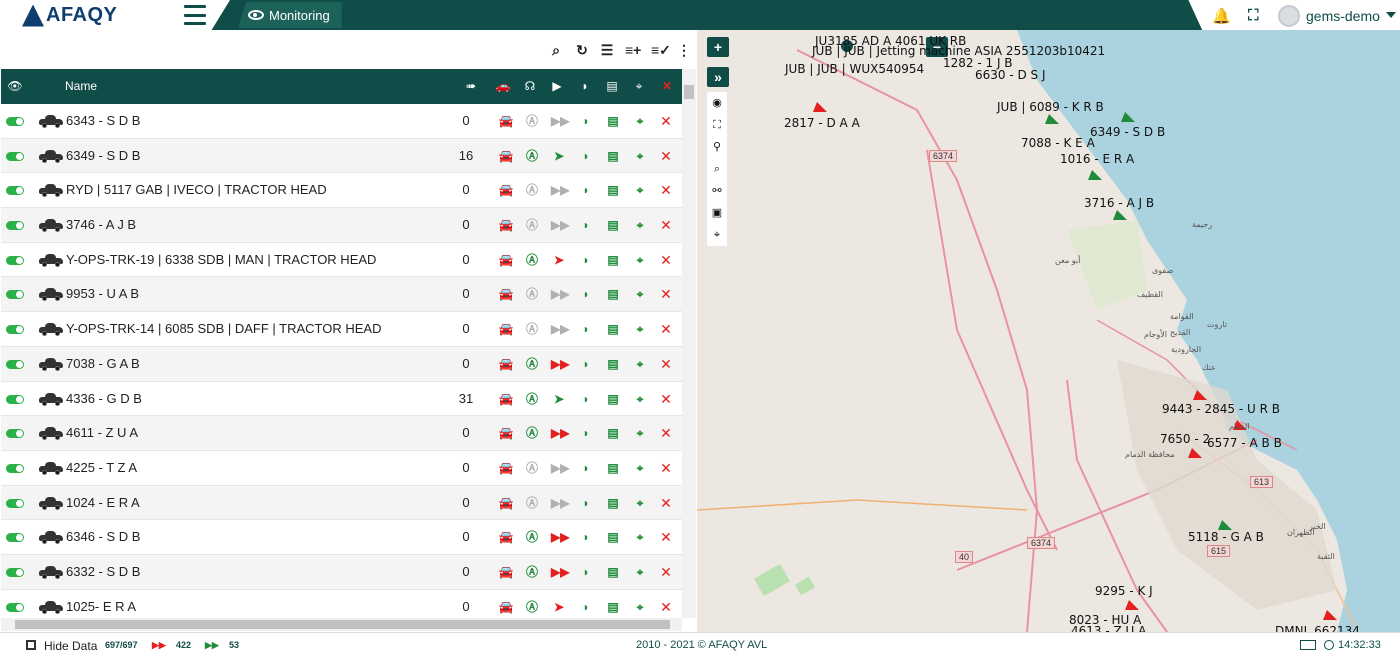  Describe the element at coordinates (471, 86) in the screenshot. I see `speed-column-icon: ➠` at that location.